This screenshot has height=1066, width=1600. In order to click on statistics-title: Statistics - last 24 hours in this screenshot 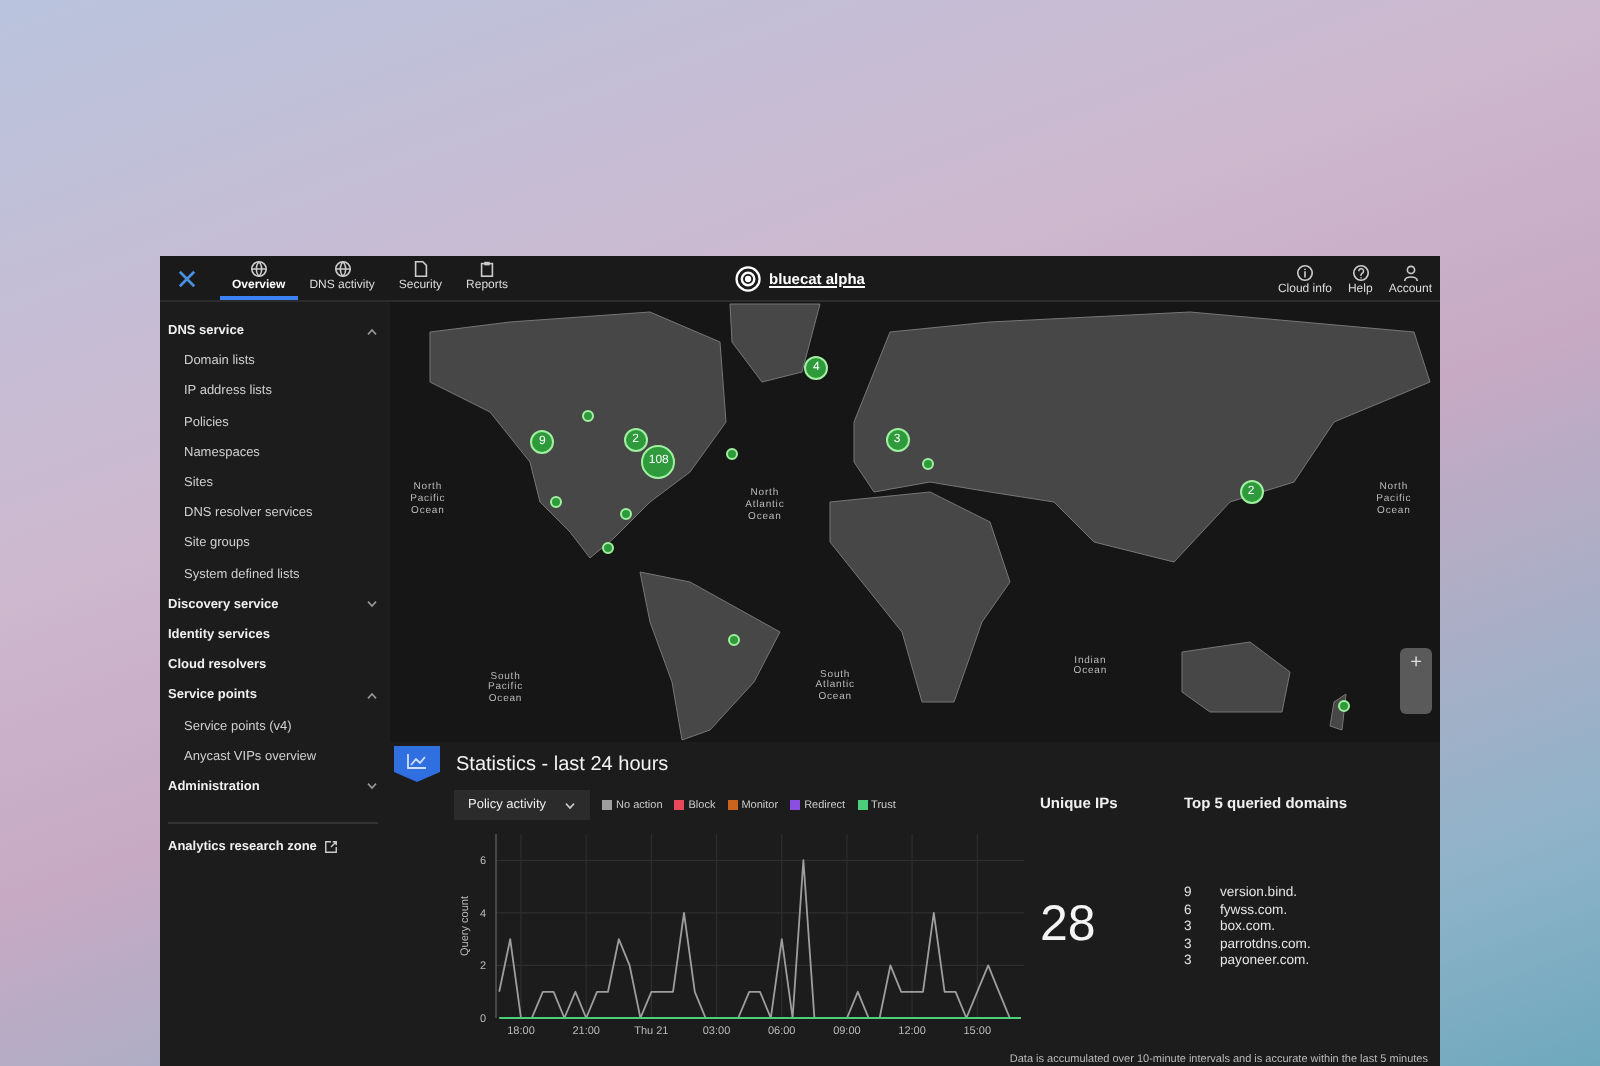, I will do `click(562, 764)`.